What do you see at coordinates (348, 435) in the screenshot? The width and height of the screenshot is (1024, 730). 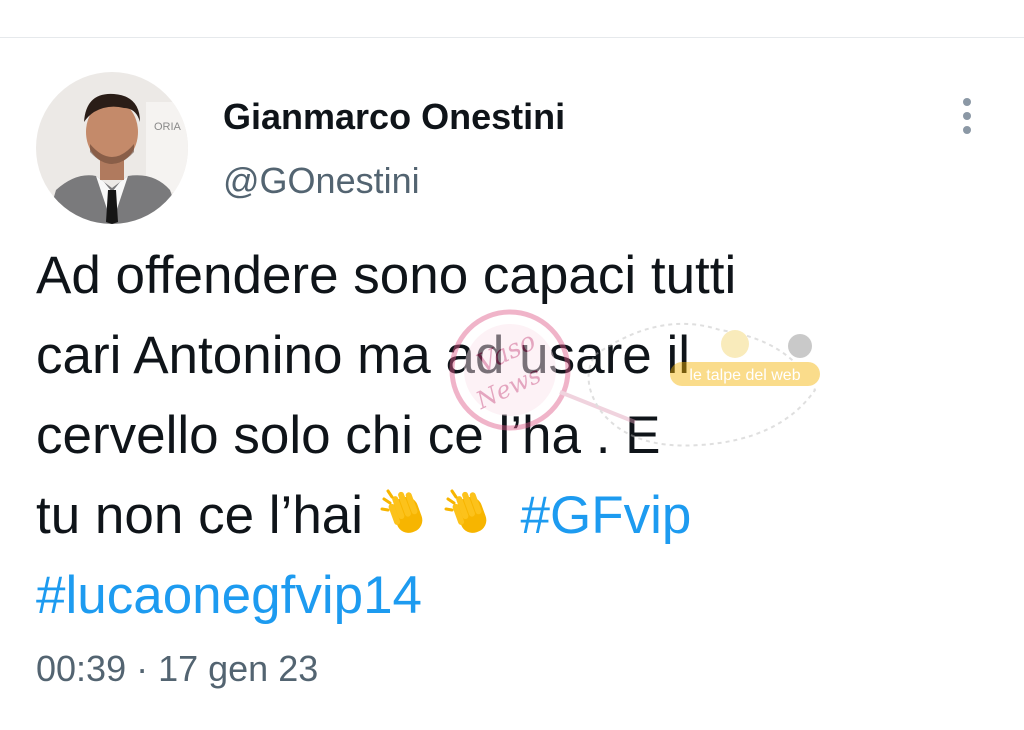 I see `tweet-text-line: cervello solo chi ce l’ha . E` at bounding box center [348, 435].